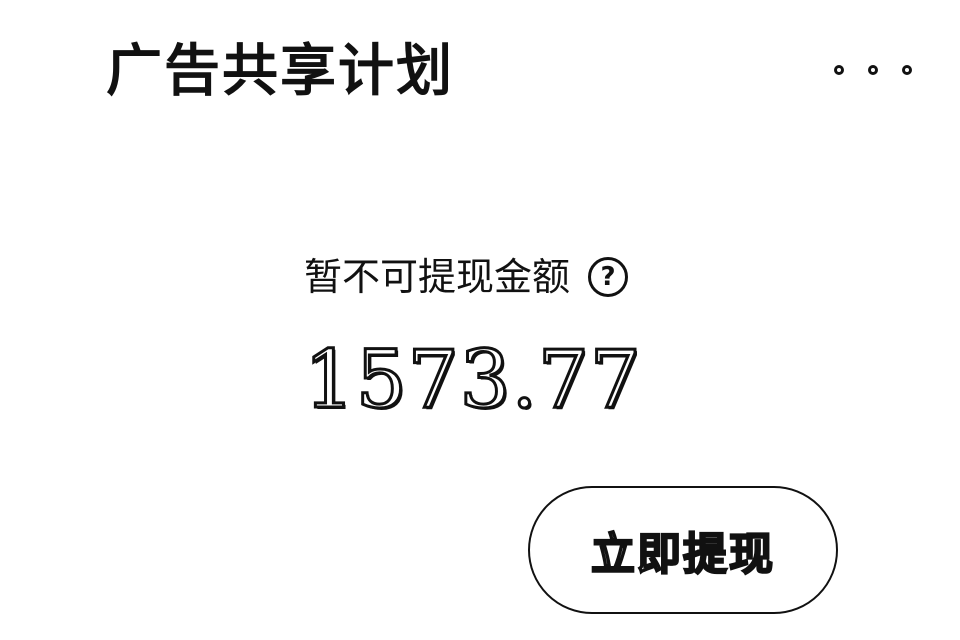 The image size is (960, 640). Describe the element at coordinates (437, 277) in the screenshot. I see `balance-label: 暂不可提现金额` at that location.